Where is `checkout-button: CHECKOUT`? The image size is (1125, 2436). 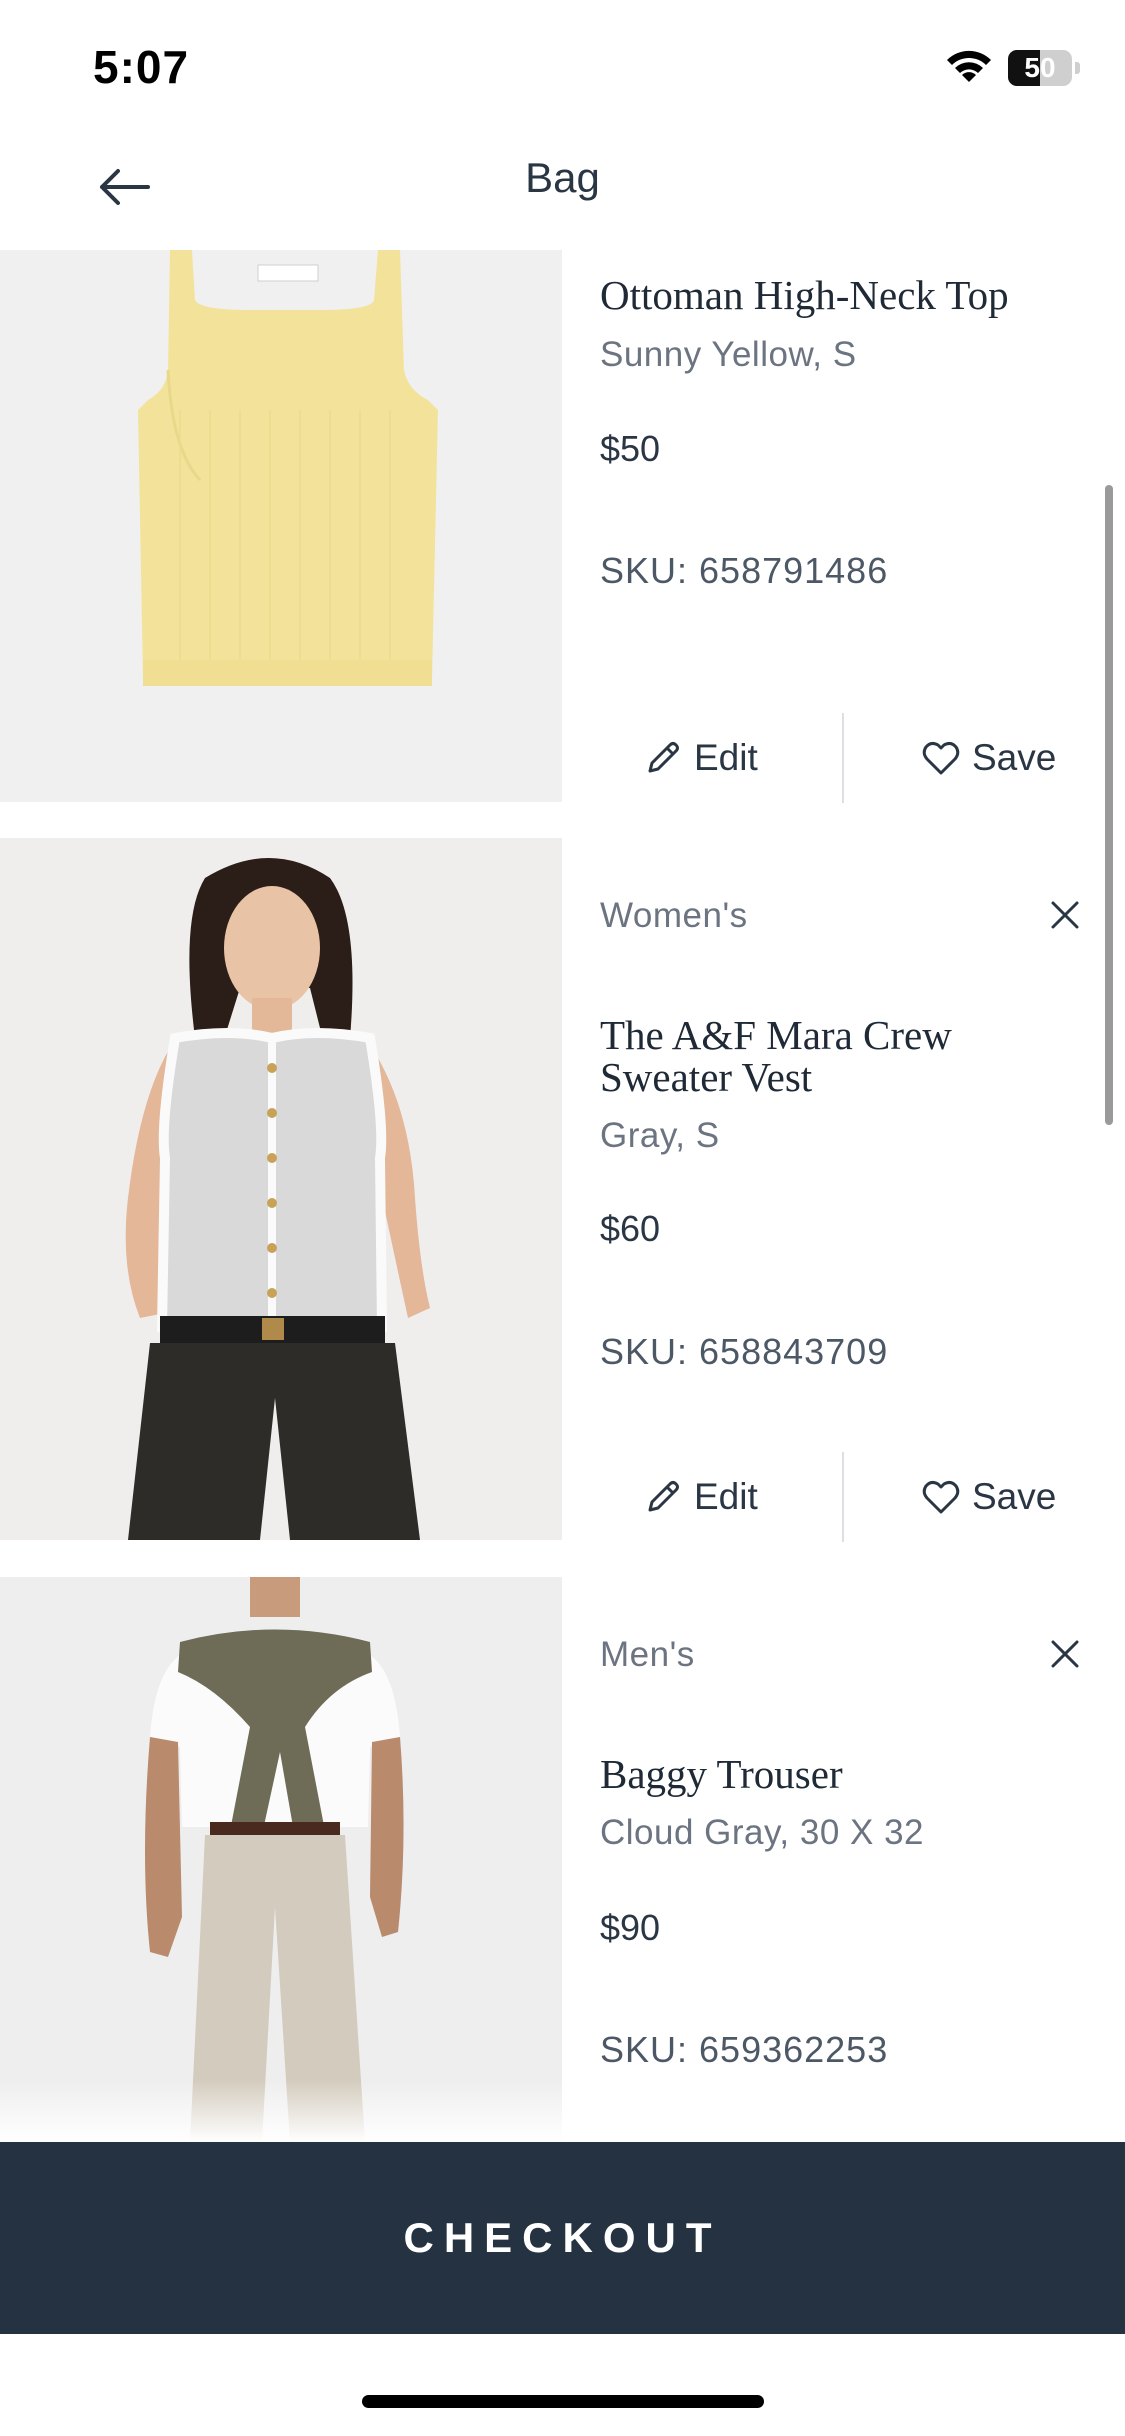
checkout-button: CHECKOUT is located at coordinates (562, 2238).